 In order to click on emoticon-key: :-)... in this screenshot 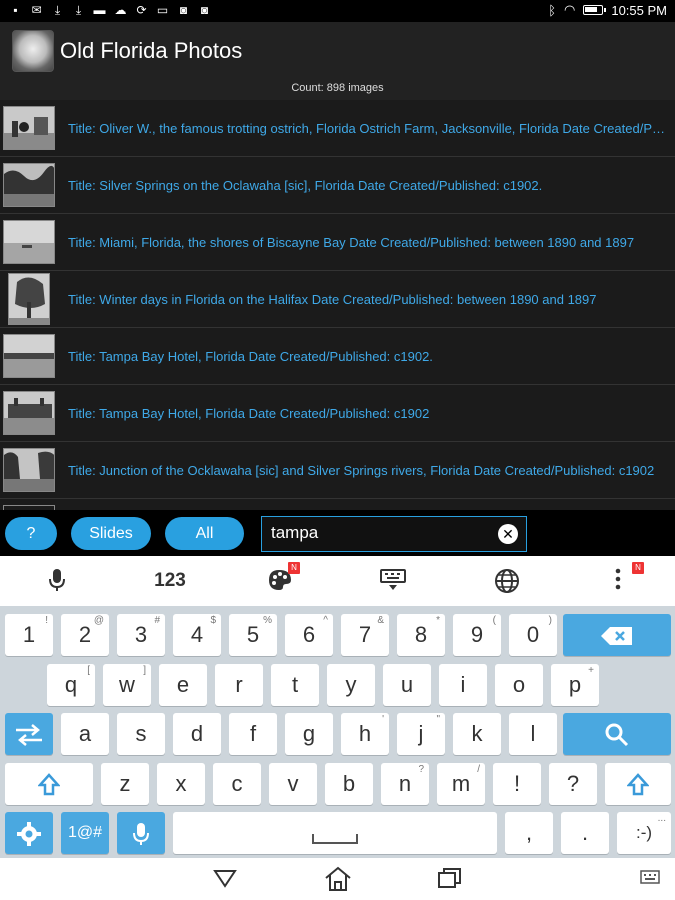, I will do `click(644, 833)`.